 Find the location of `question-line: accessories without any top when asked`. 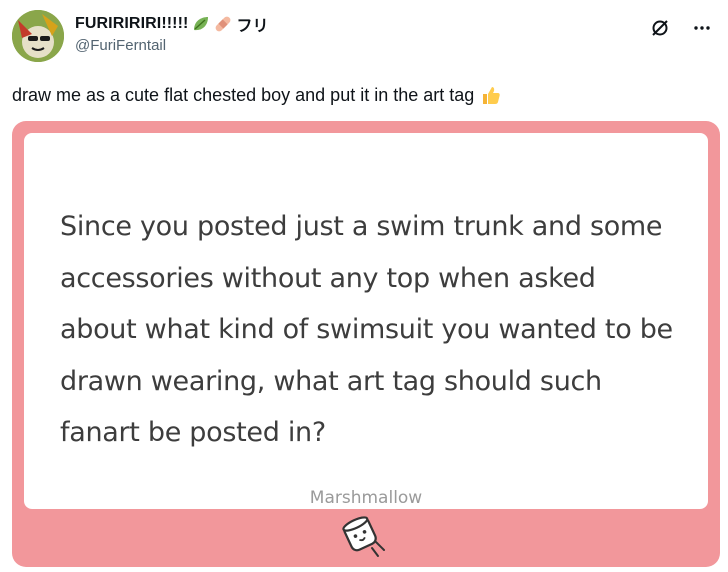

question-line: accessories without any top when asked is located at coordinates (328, 278).